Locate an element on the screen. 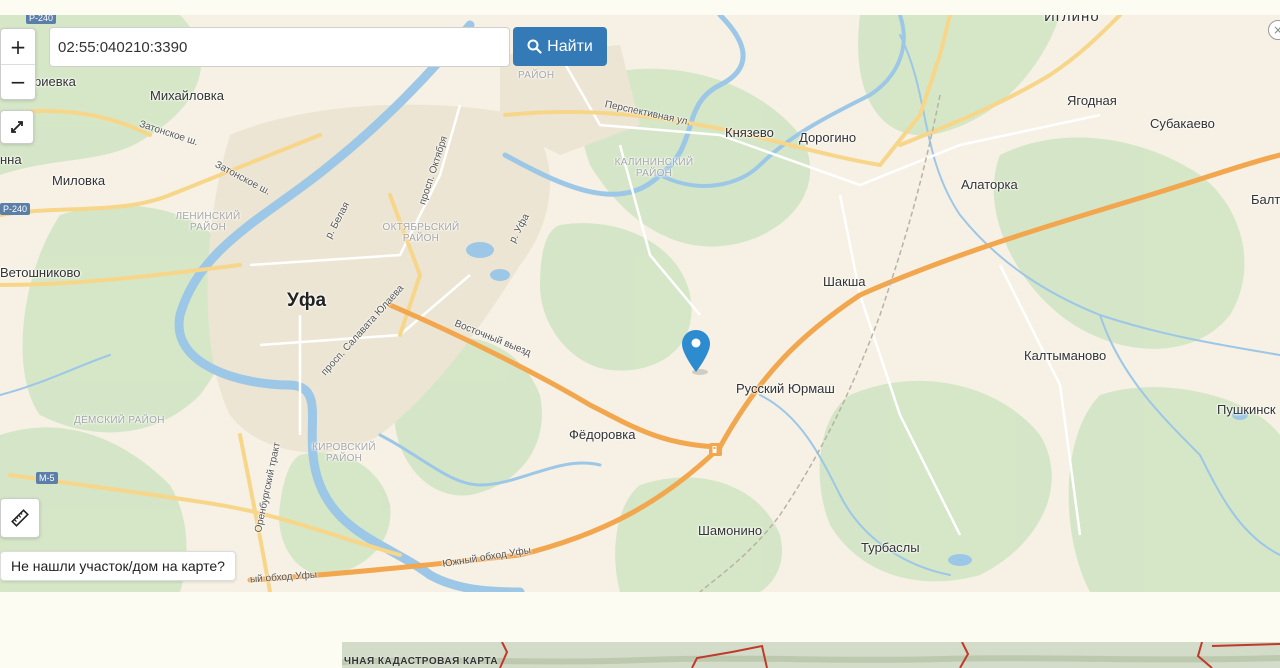  district-oktyabrsky: Октябрьский район is located at coordinates (421, 233).